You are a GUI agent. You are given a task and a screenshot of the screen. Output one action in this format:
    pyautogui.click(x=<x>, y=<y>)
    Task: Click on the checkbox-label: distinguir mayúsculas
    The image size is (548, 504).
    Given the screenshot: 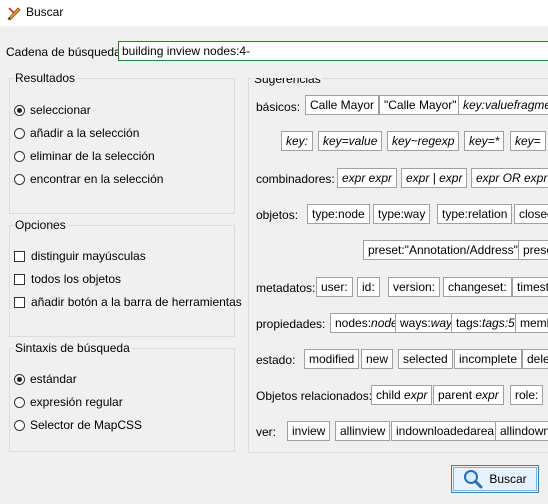 What is the action you would take?
    pyautogui.click(x=88, y=256)
    